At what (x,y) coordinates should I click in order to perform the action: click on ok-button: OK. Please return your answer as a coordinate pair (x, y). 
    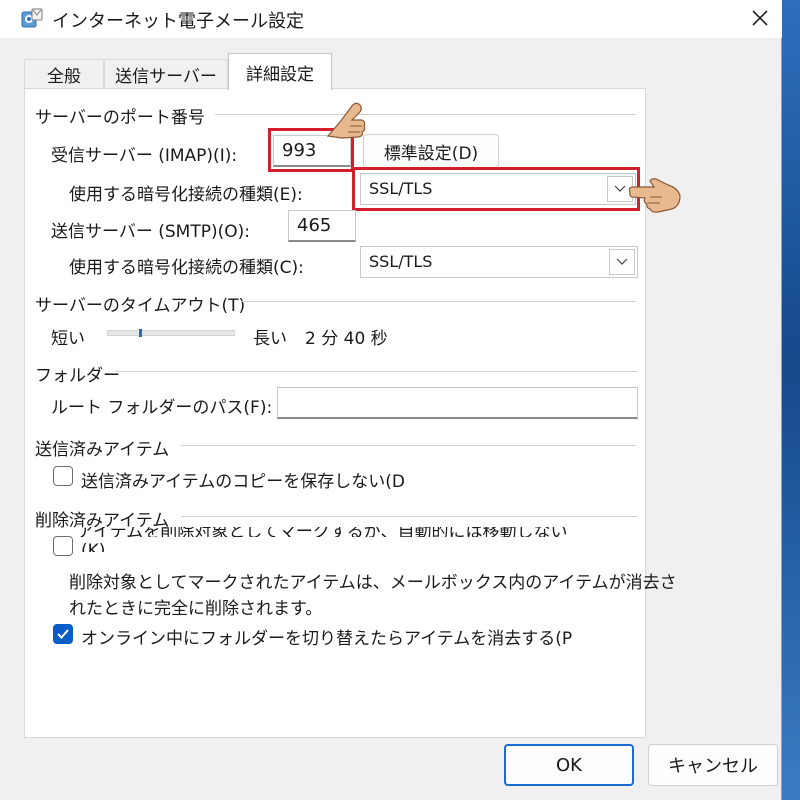
    Looking at the image, I should click on (569, 765).